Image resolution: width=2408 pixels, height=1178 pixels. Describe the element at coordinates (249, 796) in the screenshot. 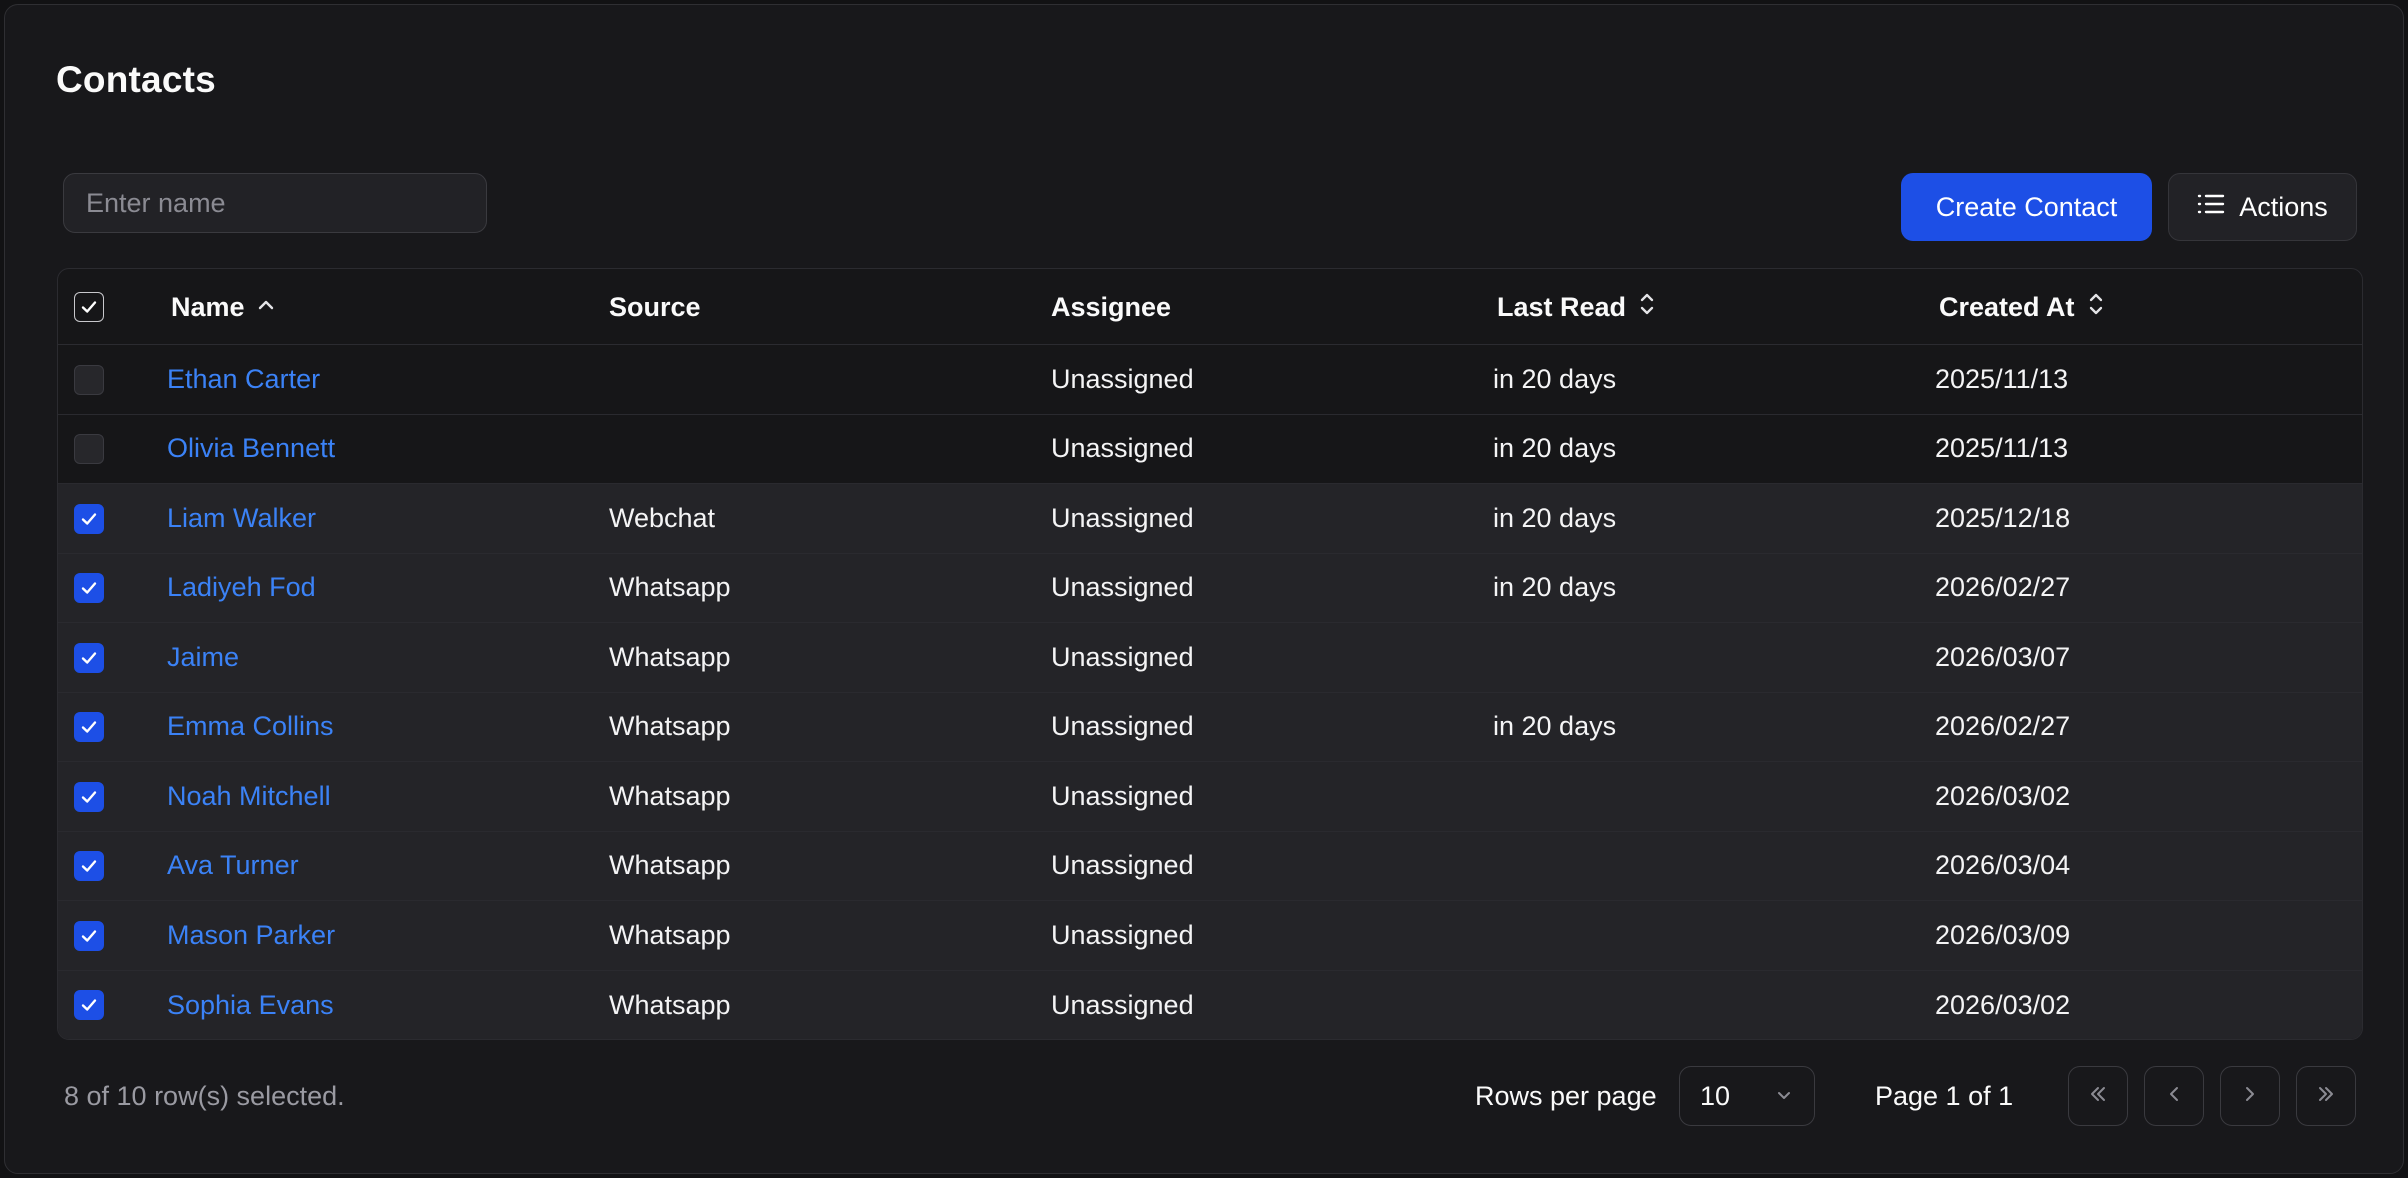

I see `table-cell-name: Noah Mitchell` at that location.